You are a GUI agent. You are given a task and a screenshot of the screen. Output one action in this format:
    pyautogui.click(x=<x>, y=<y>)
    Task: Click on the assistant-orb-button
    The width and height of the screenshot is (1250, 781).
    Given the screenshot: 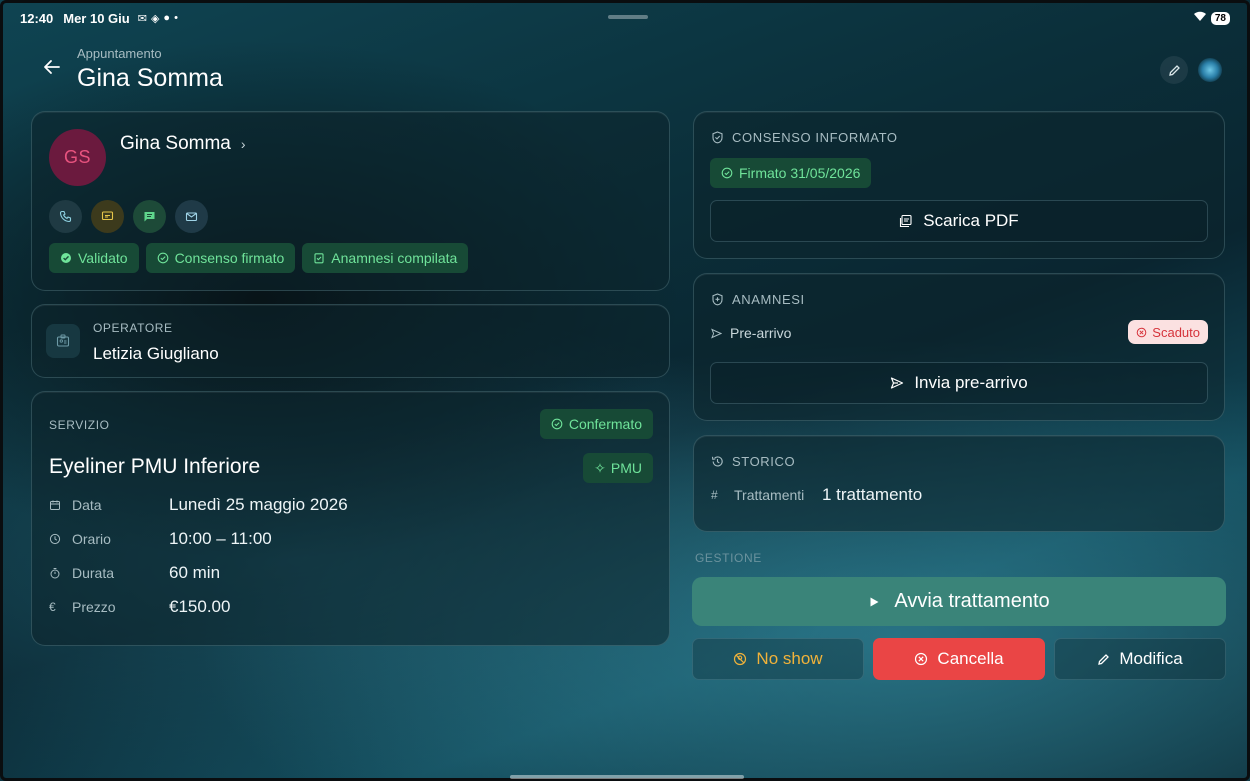 What is the action you would take?
    pyautogui.click(x=1210, y=70)
    